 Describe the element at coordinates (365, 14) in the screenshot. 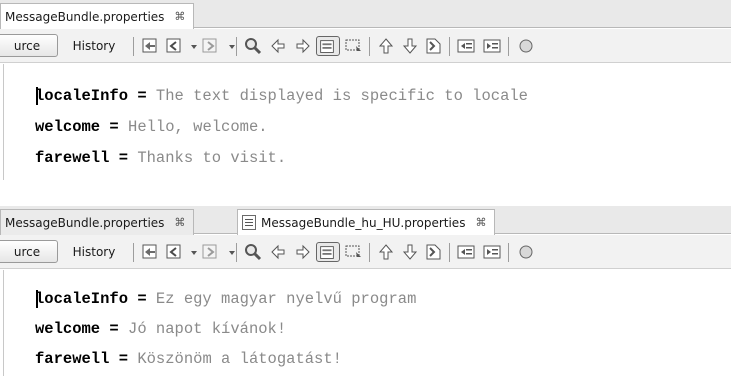

I see `editor-tab-bar: MessageBundle.properties ⌘` at that location.